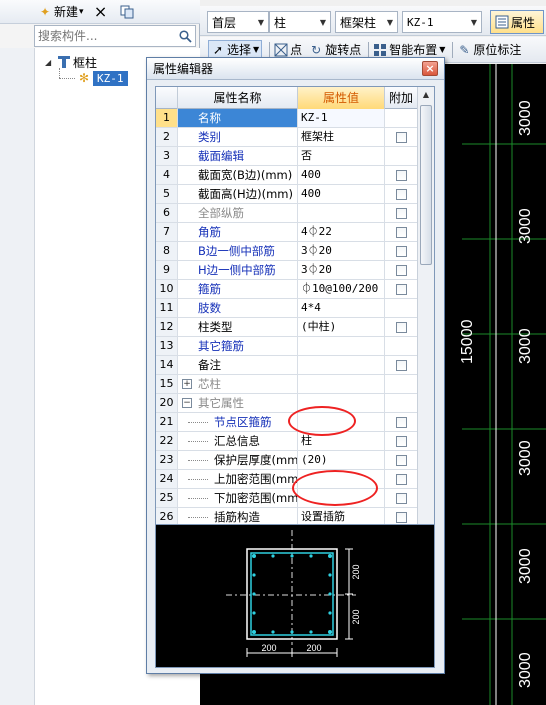 The height and width of the screenshot is (705, 546). I want to click on property-row: 24 上加密范围(mm), so click(287, 479).